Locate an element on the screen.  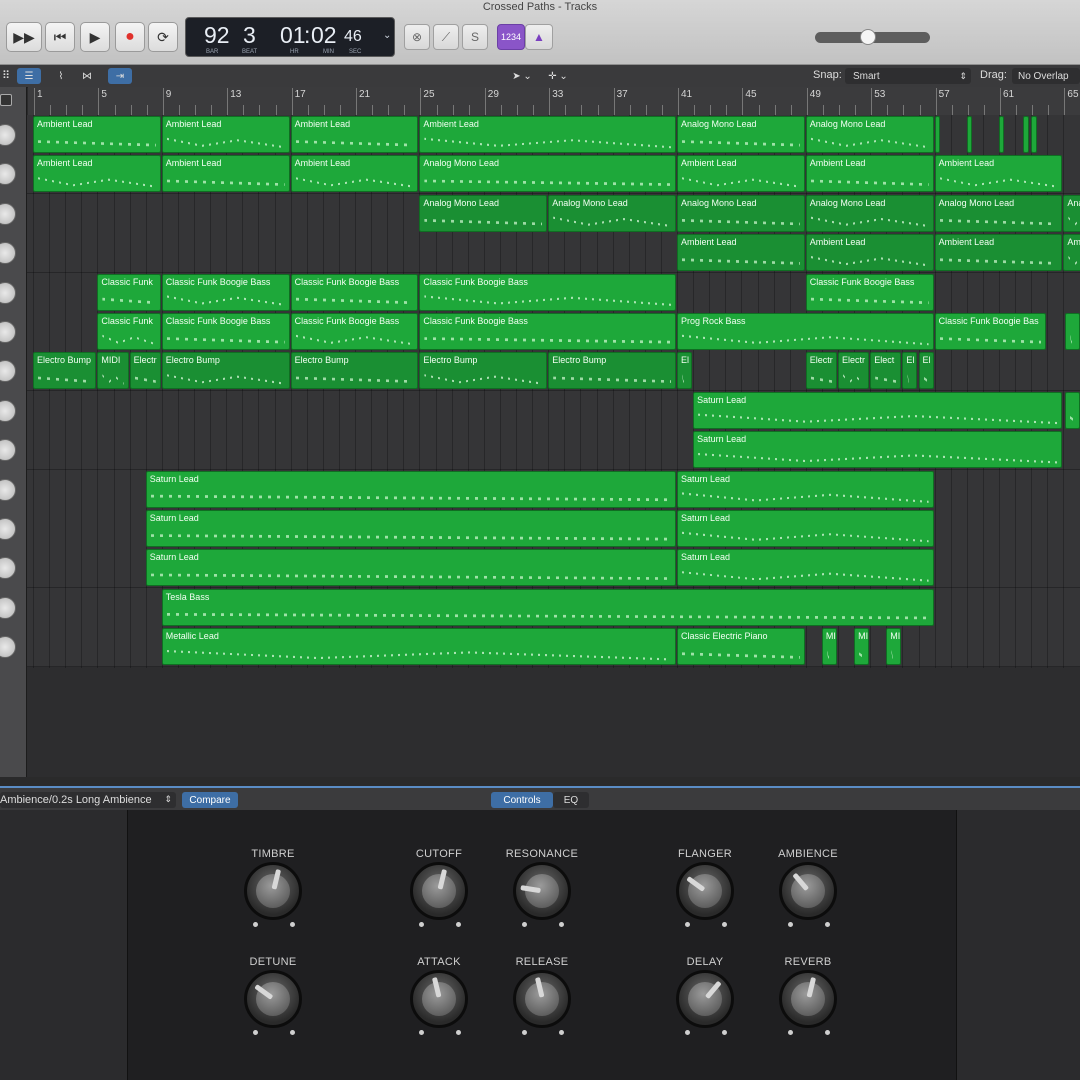
replace-button: ⊗ is located at coordinates (417, 37).